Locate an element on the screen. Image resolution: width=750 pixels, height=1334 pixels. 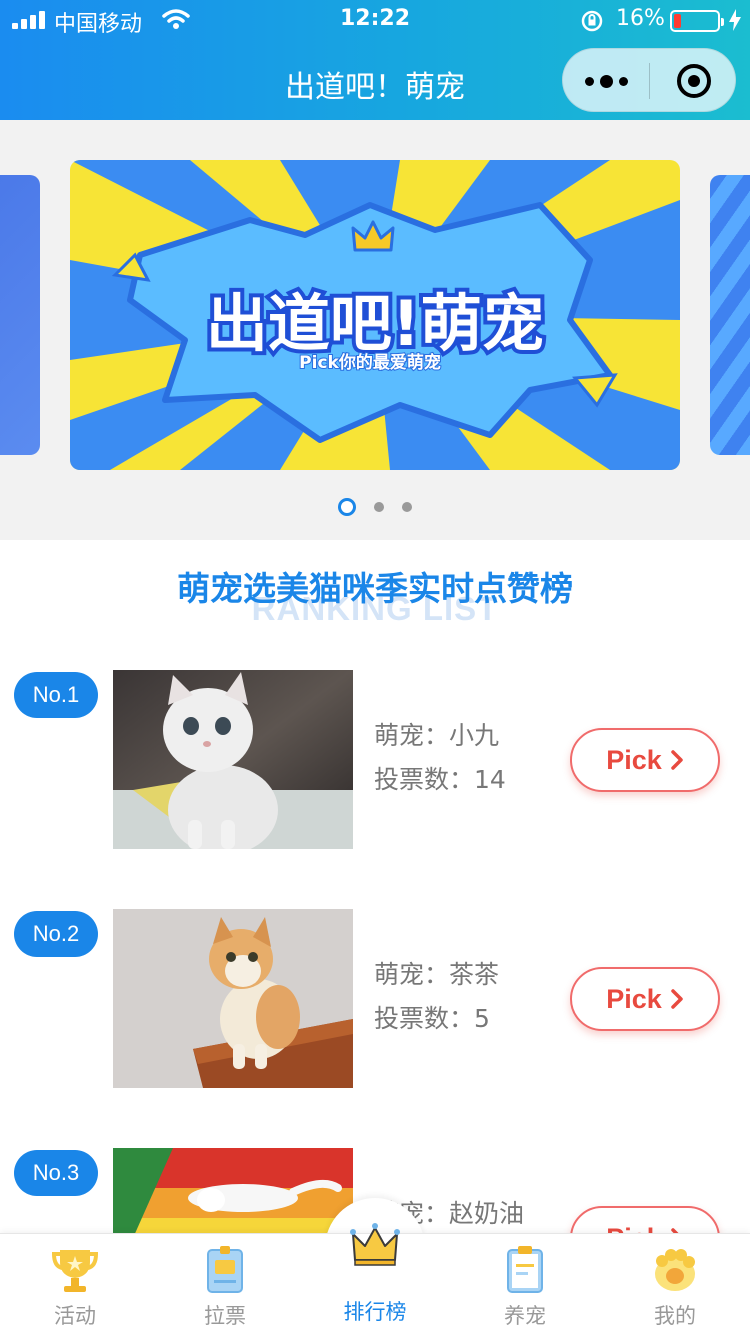
pet-name: 萌宠：小九 is located at coordinates (437, 735).